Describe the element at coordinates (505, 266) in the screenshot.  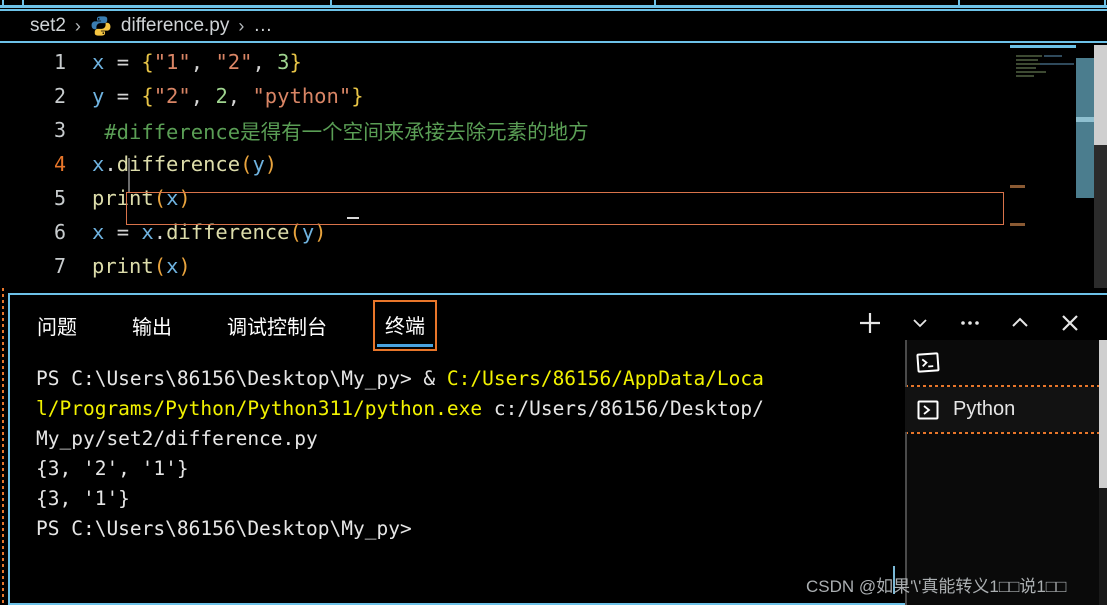
I see `code-line: 7 print(x)` at that location.